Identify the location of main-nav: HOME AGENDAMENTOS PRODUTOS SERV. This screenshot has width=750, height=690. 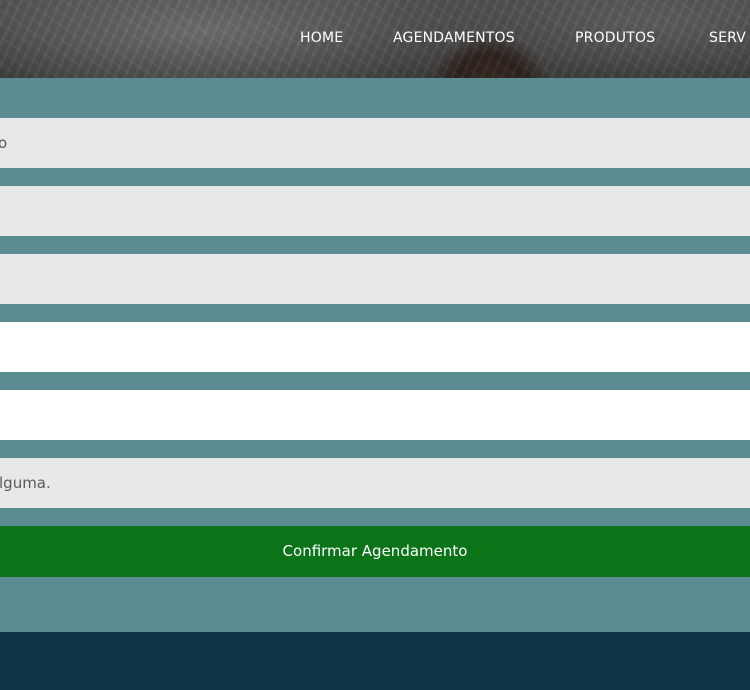
(375, 40).